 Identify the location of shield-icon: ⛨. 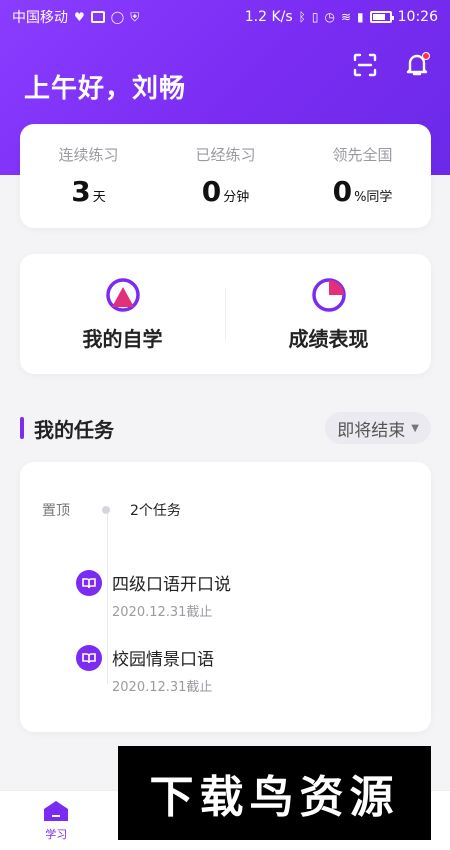
(135, 17).